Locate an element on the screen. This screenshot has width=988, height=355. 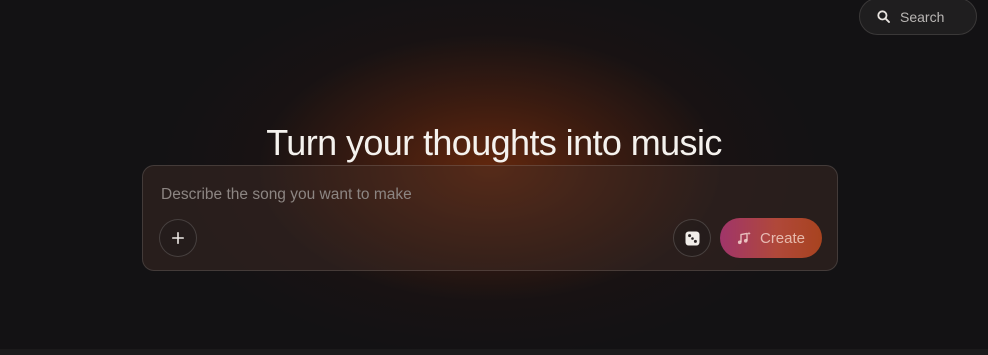
add-button is located at coordinates (178, 238).